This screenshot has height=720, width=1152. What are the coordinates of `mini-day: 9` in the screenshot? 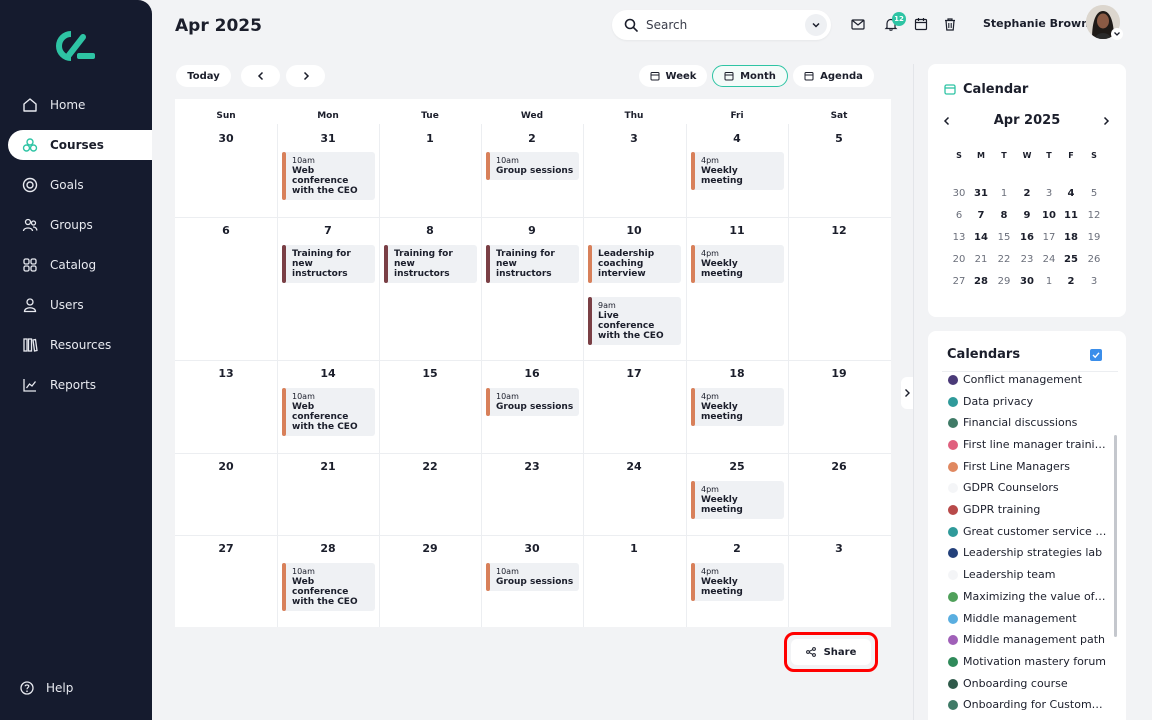 It's located at (1027, 215).